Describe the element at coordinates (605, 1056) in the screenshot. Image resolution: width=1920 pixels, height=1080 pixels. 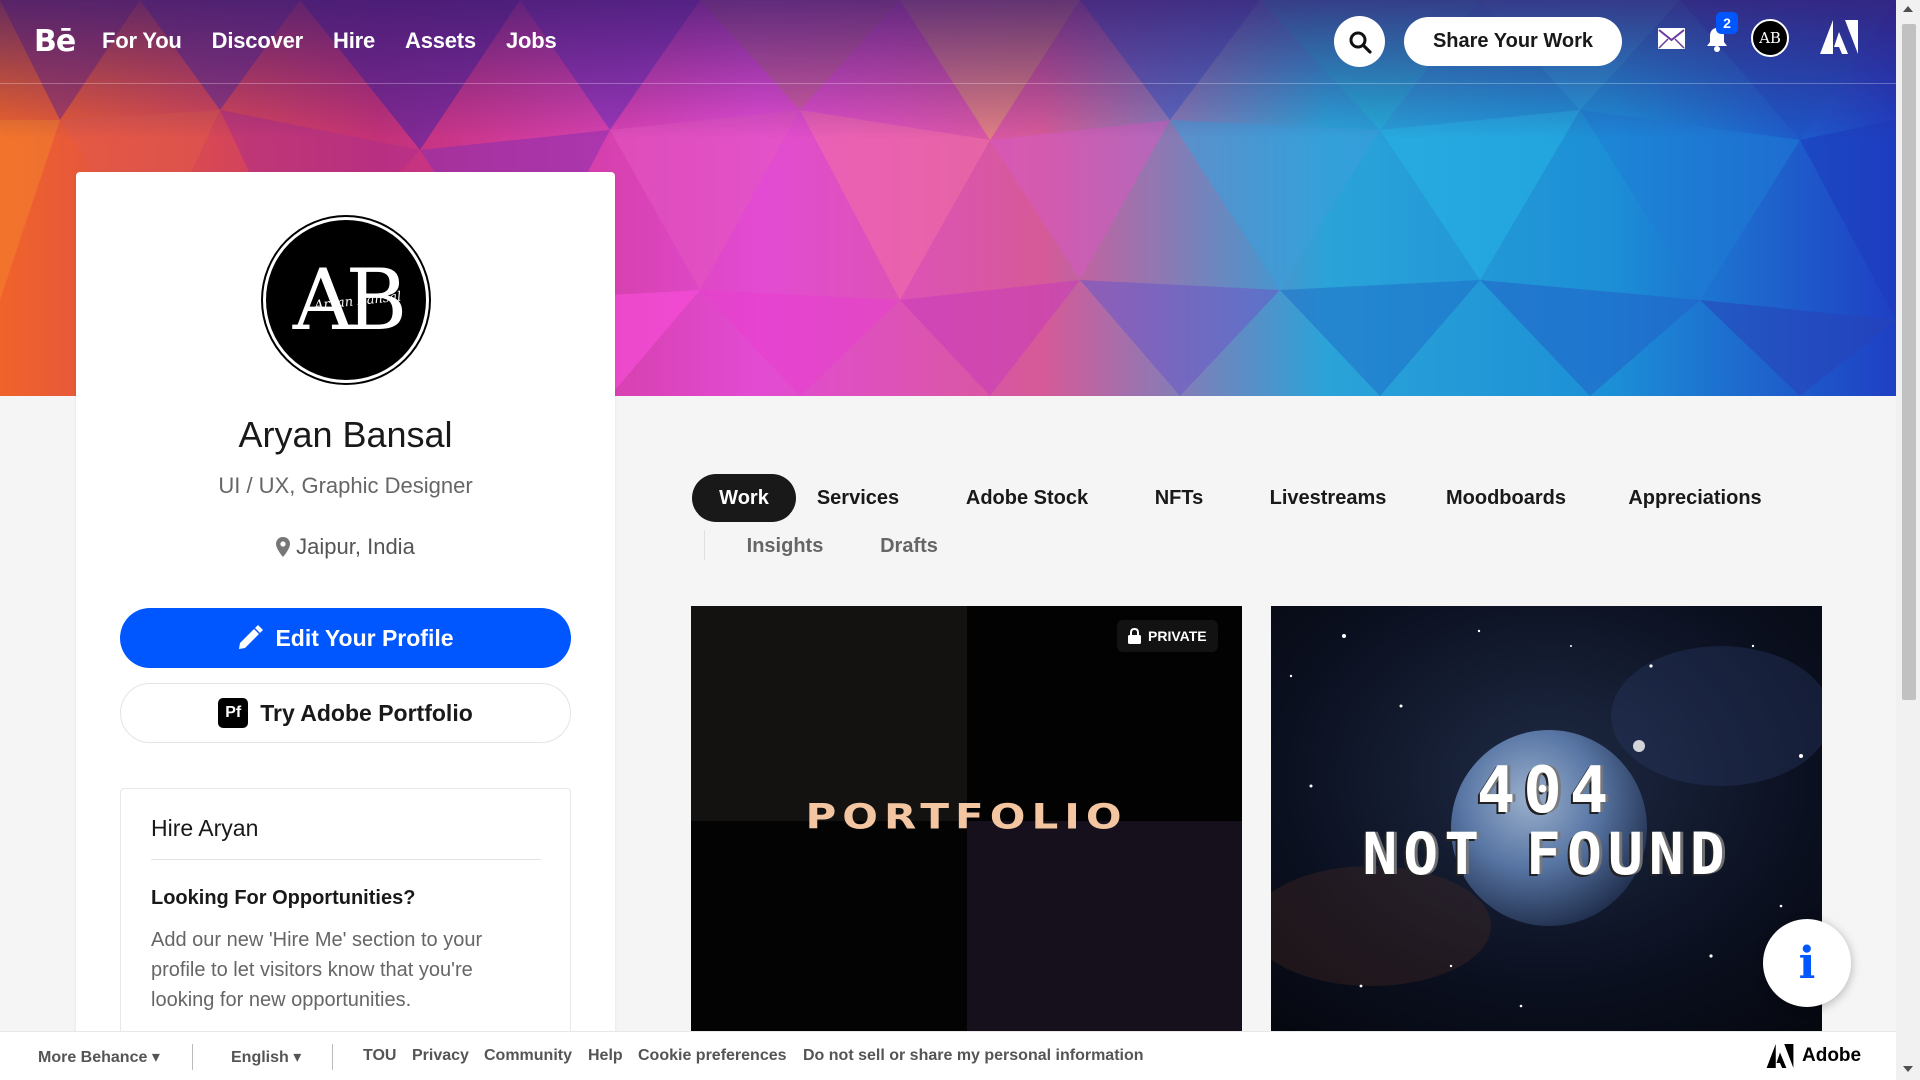
I see `footer-link-help: Help` at that location.